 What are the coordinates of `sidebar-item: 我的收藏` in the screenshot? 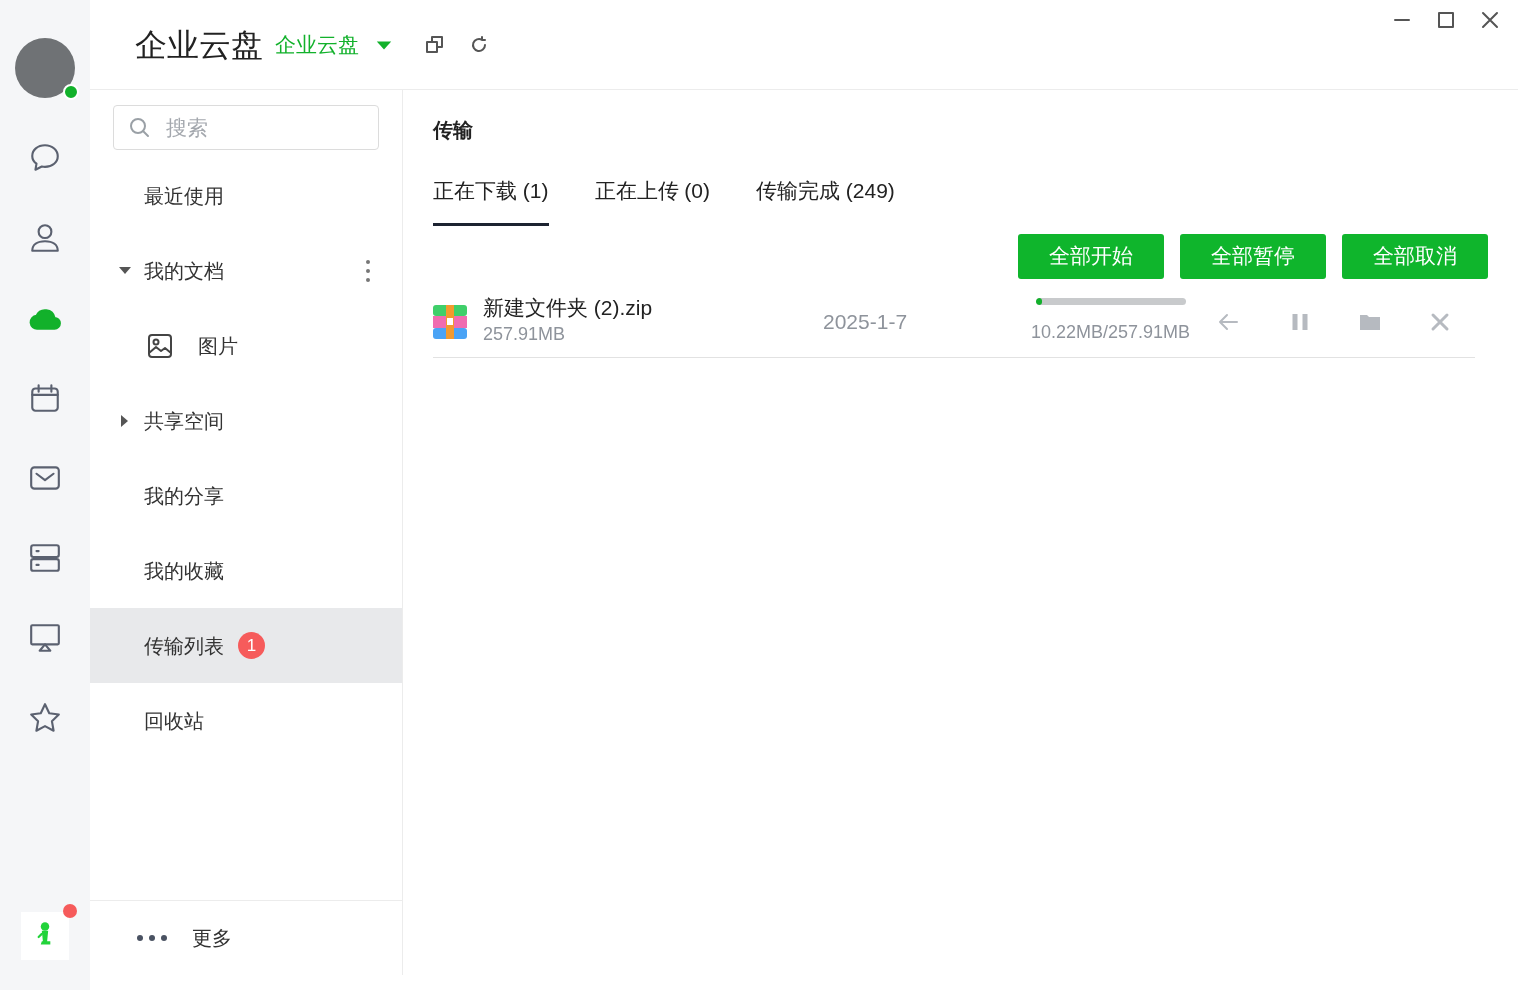 It's located at (246, 570).